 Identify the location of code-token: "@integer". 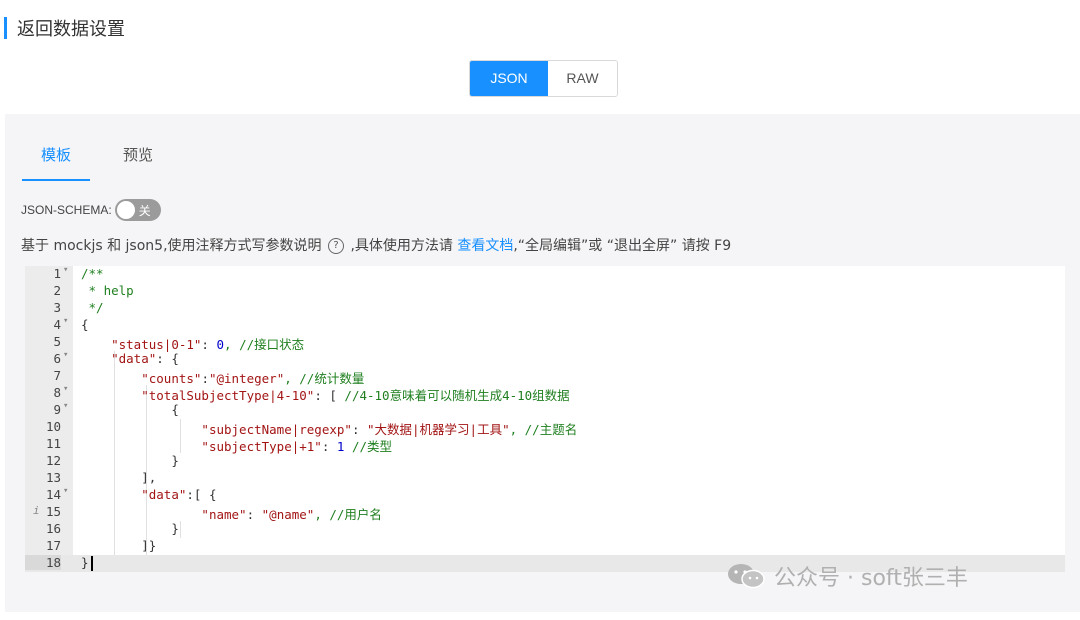
(246, 378).